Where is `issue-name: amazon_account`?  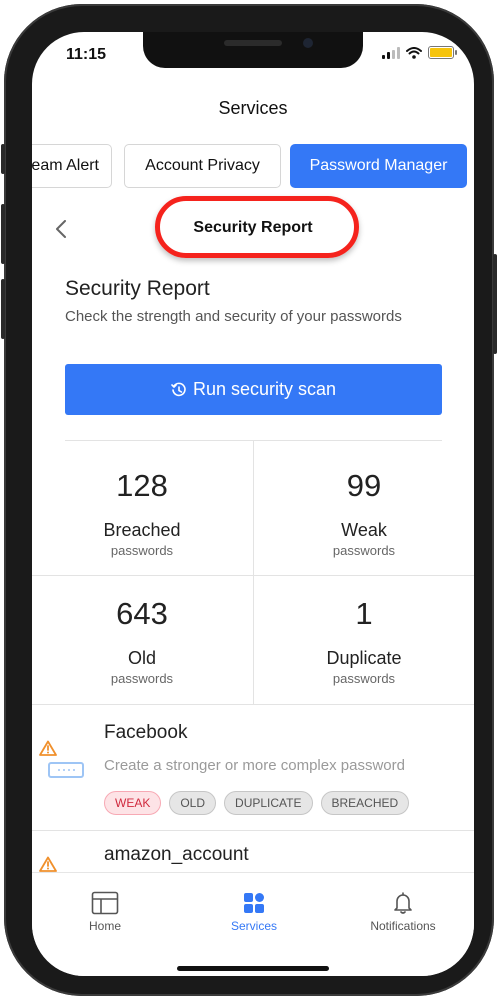 issue-name: amazon_account is located at coordinates (176, 854).